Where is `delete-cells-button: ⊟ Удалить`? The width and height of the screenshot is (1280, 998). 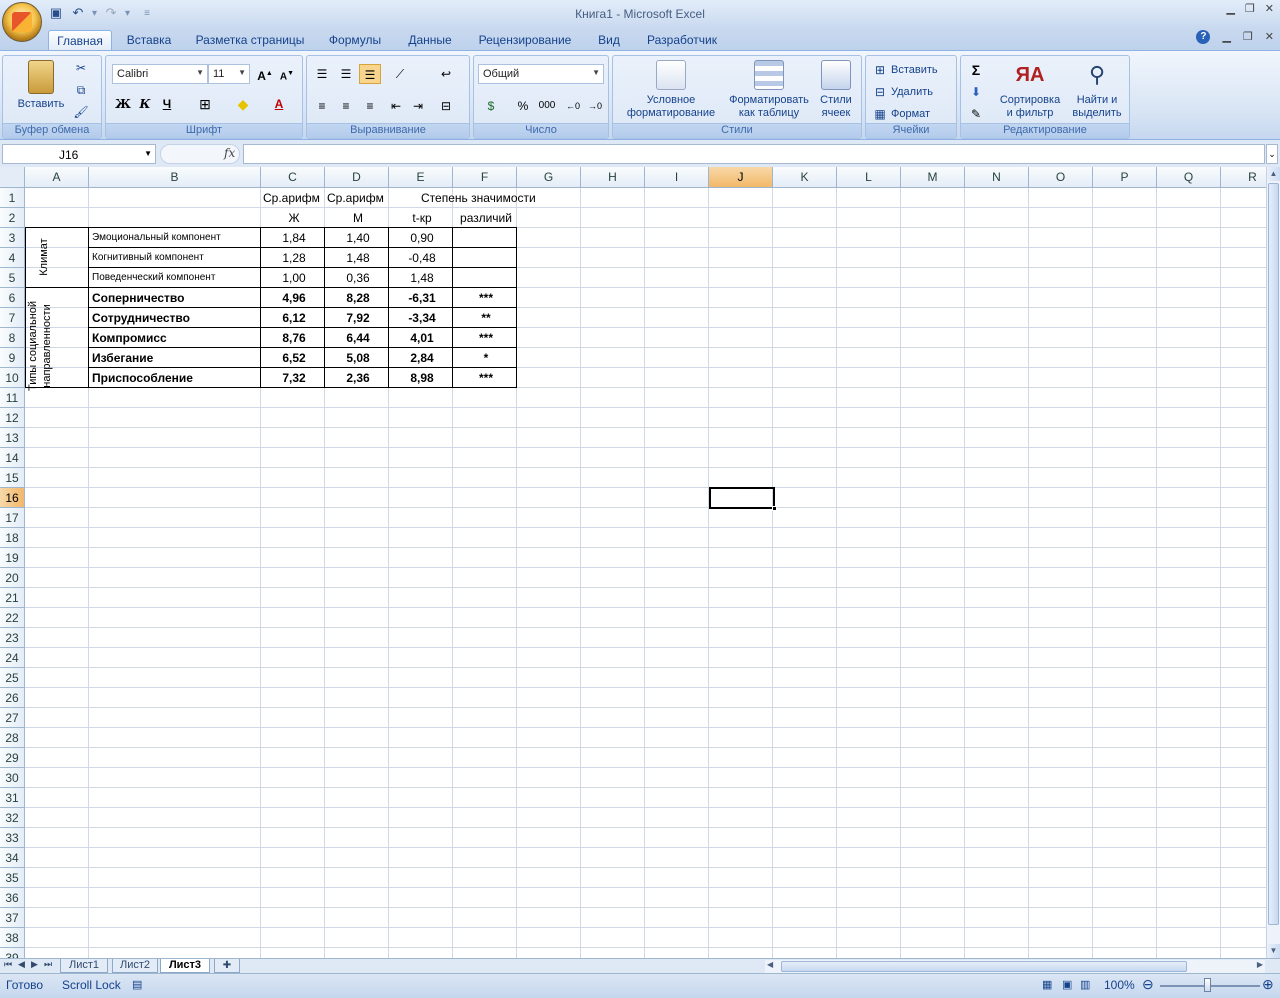
delete-cells-button: ⊟ Удалить is located at coordinates (902, 92).